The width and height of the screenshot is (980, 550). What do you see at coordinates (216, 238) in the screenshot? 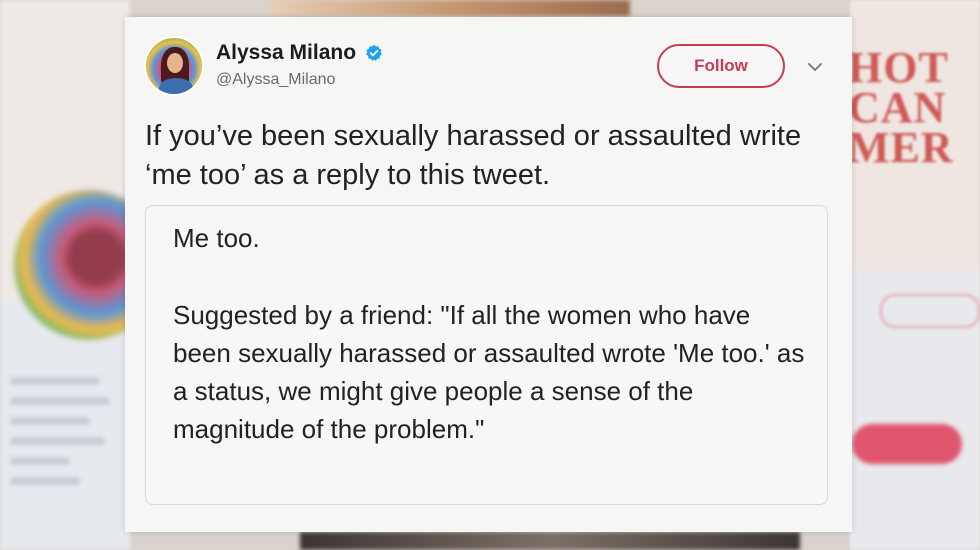
I see `quote-first-line: Me too.` at bounding box center [216, 238].